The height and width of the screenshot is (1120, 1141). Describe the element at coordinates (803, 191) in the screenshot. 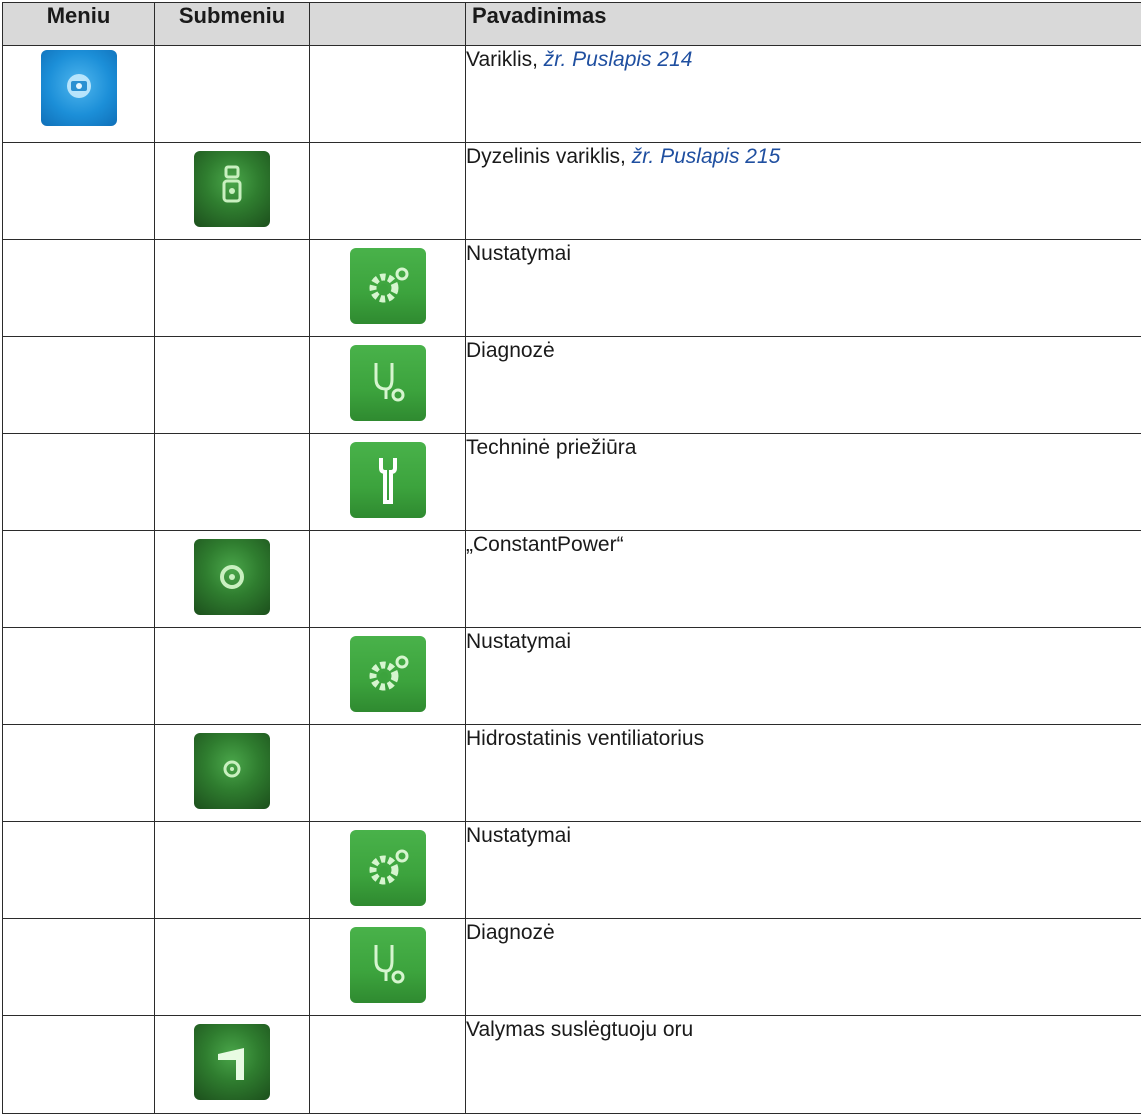

I see `row-name: Dyzelinis variklis, žr. Puslapis 215` at that location.